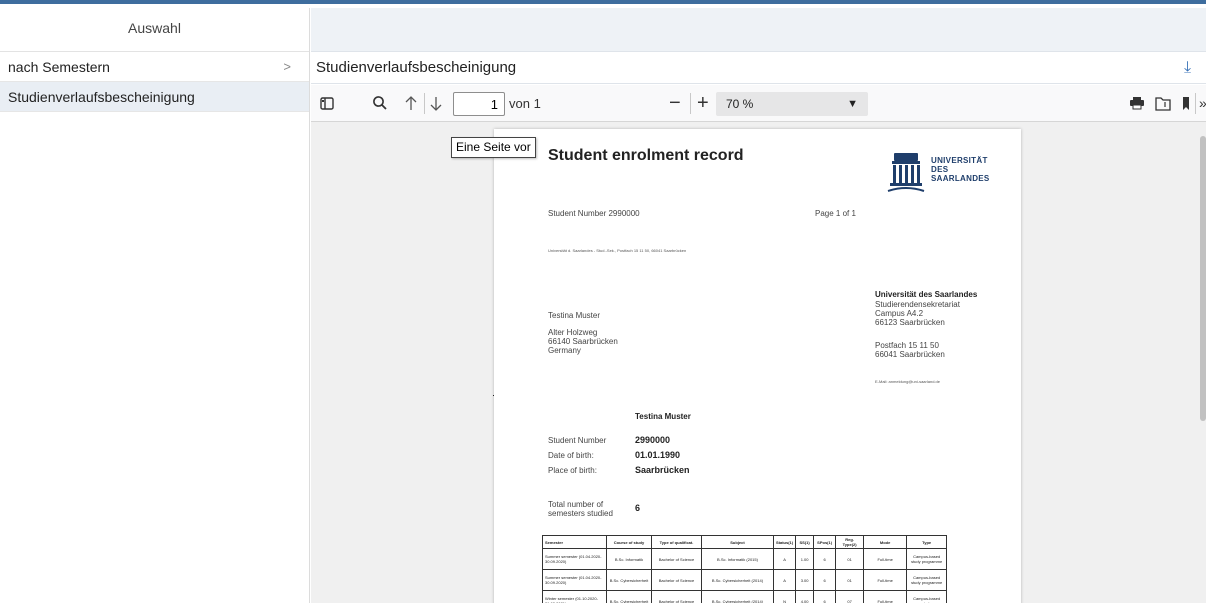  I want to click on page-count-label: von 1, so click(525, 103).